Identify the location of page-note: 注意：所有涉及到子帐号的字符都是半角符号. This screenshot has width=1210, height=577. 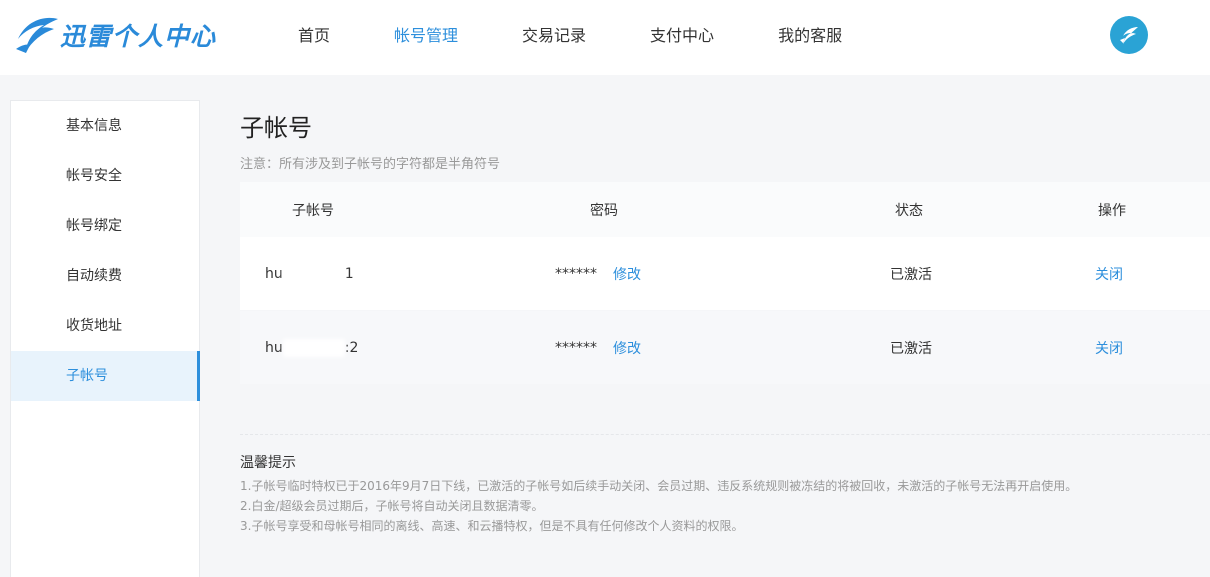
(370, 164).